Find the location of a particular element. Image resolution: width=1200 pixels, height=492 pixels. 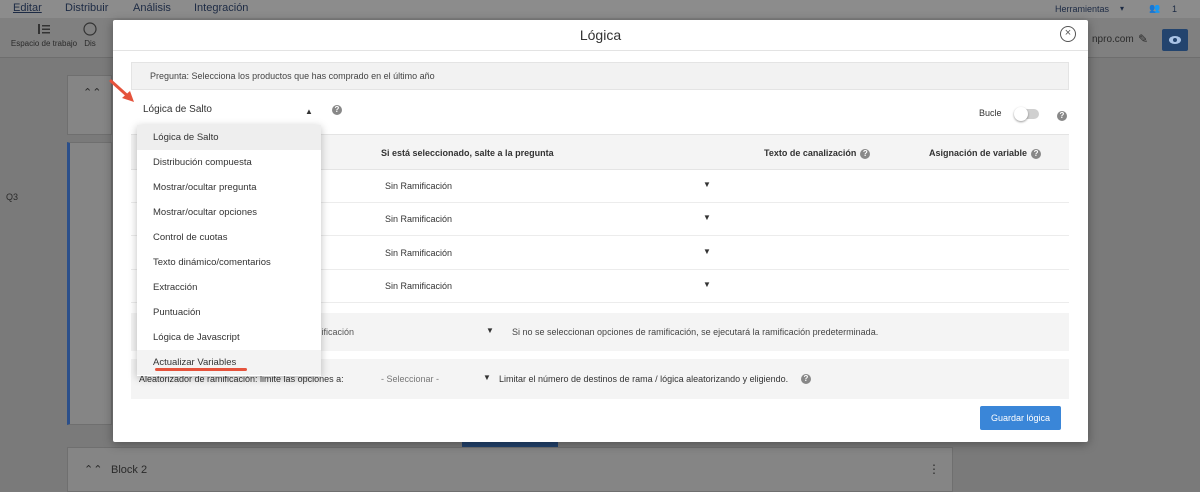

bucle-label: Bucle is located at coordinates (990, 113).